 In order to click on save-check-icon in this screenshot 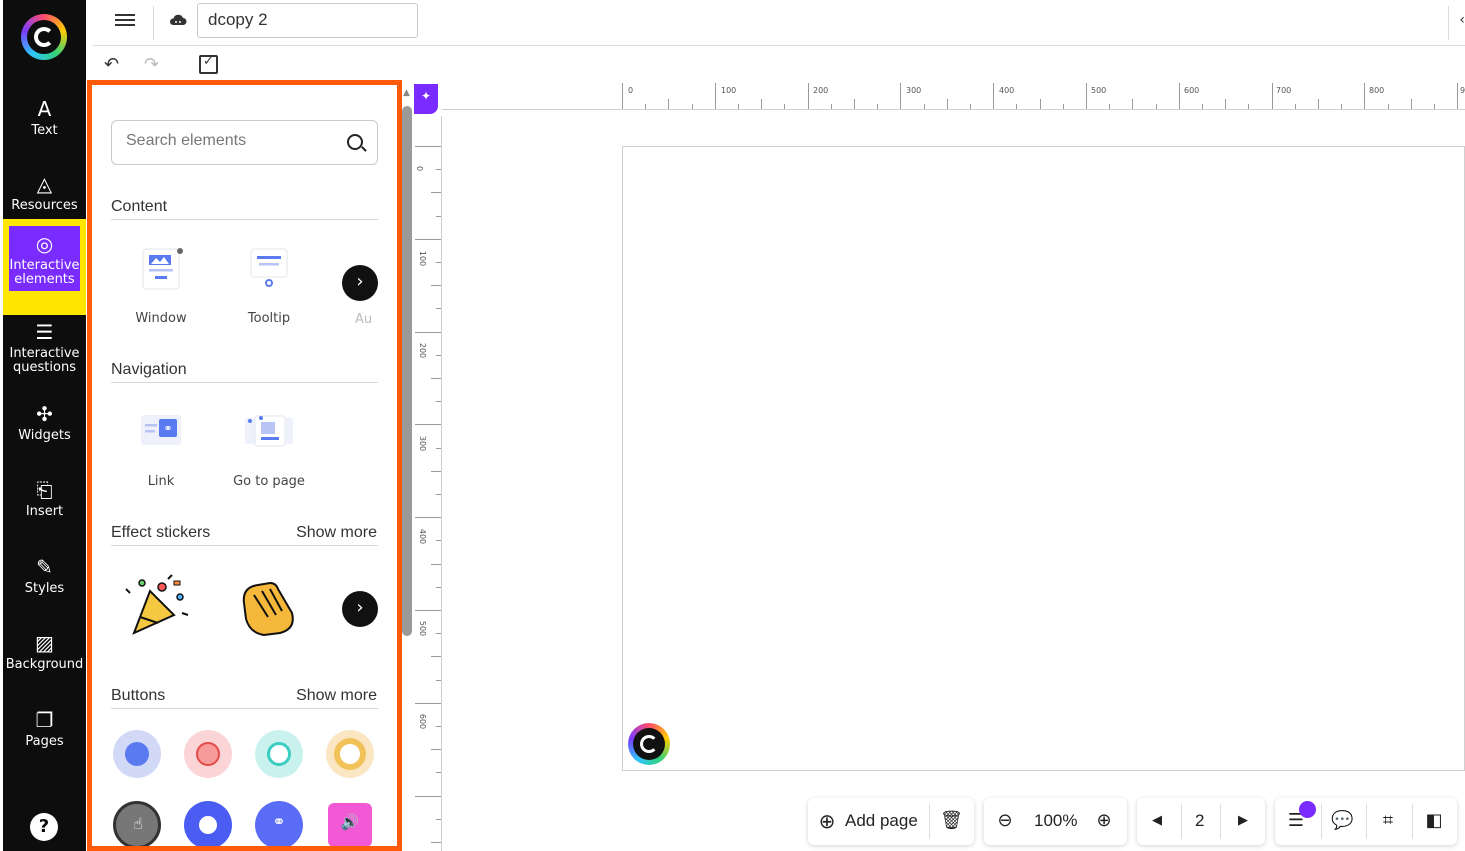, I will do `click(208, 64)`.